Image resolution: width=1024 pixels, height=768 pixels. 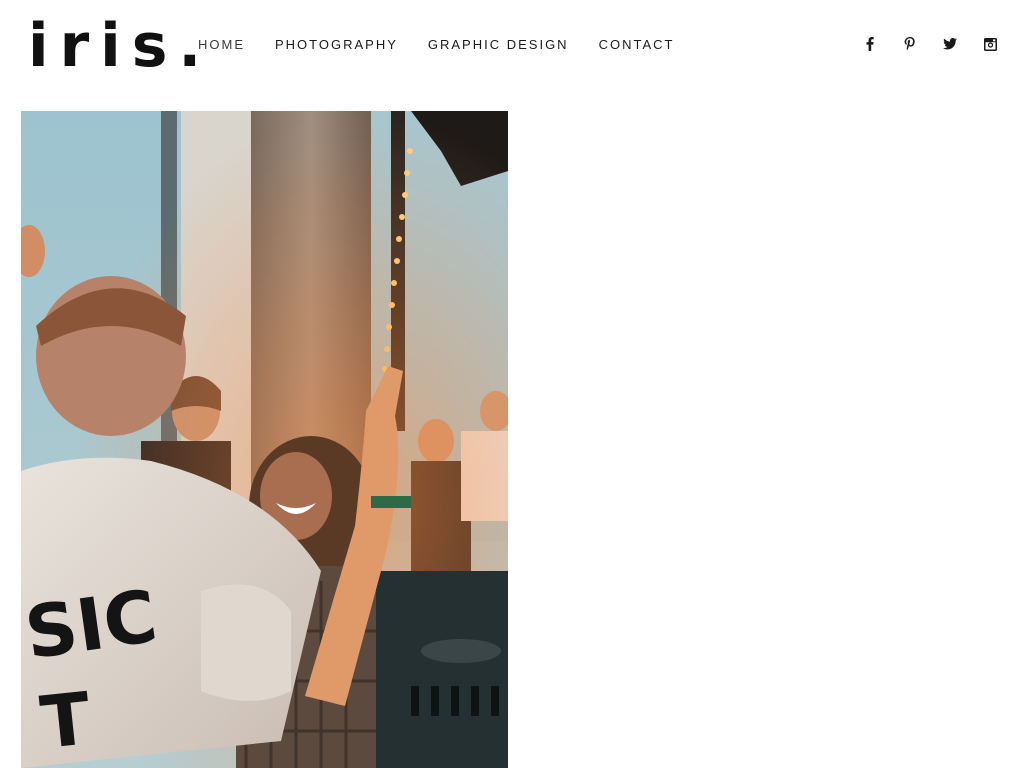 What do you see at coordinates (336, 45) in the screenshot?
I see `nav-item-photography: PHOTOGRAPHY` at bounding box center [336, 45].